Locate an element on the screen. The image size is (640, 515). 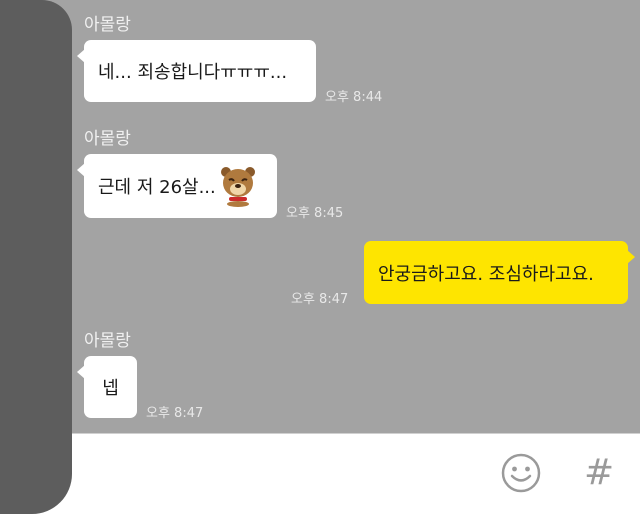
message-text: 안궁금하고요. 조심하라고요. is located at coordinates (486, 274).